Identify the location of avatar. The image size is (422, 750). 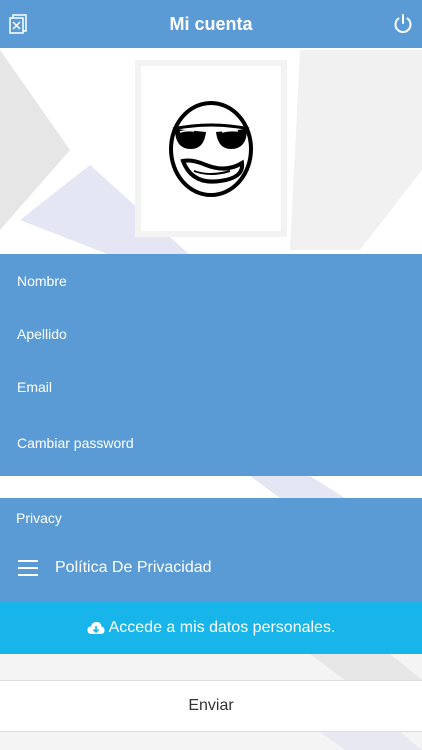
(211, 148).